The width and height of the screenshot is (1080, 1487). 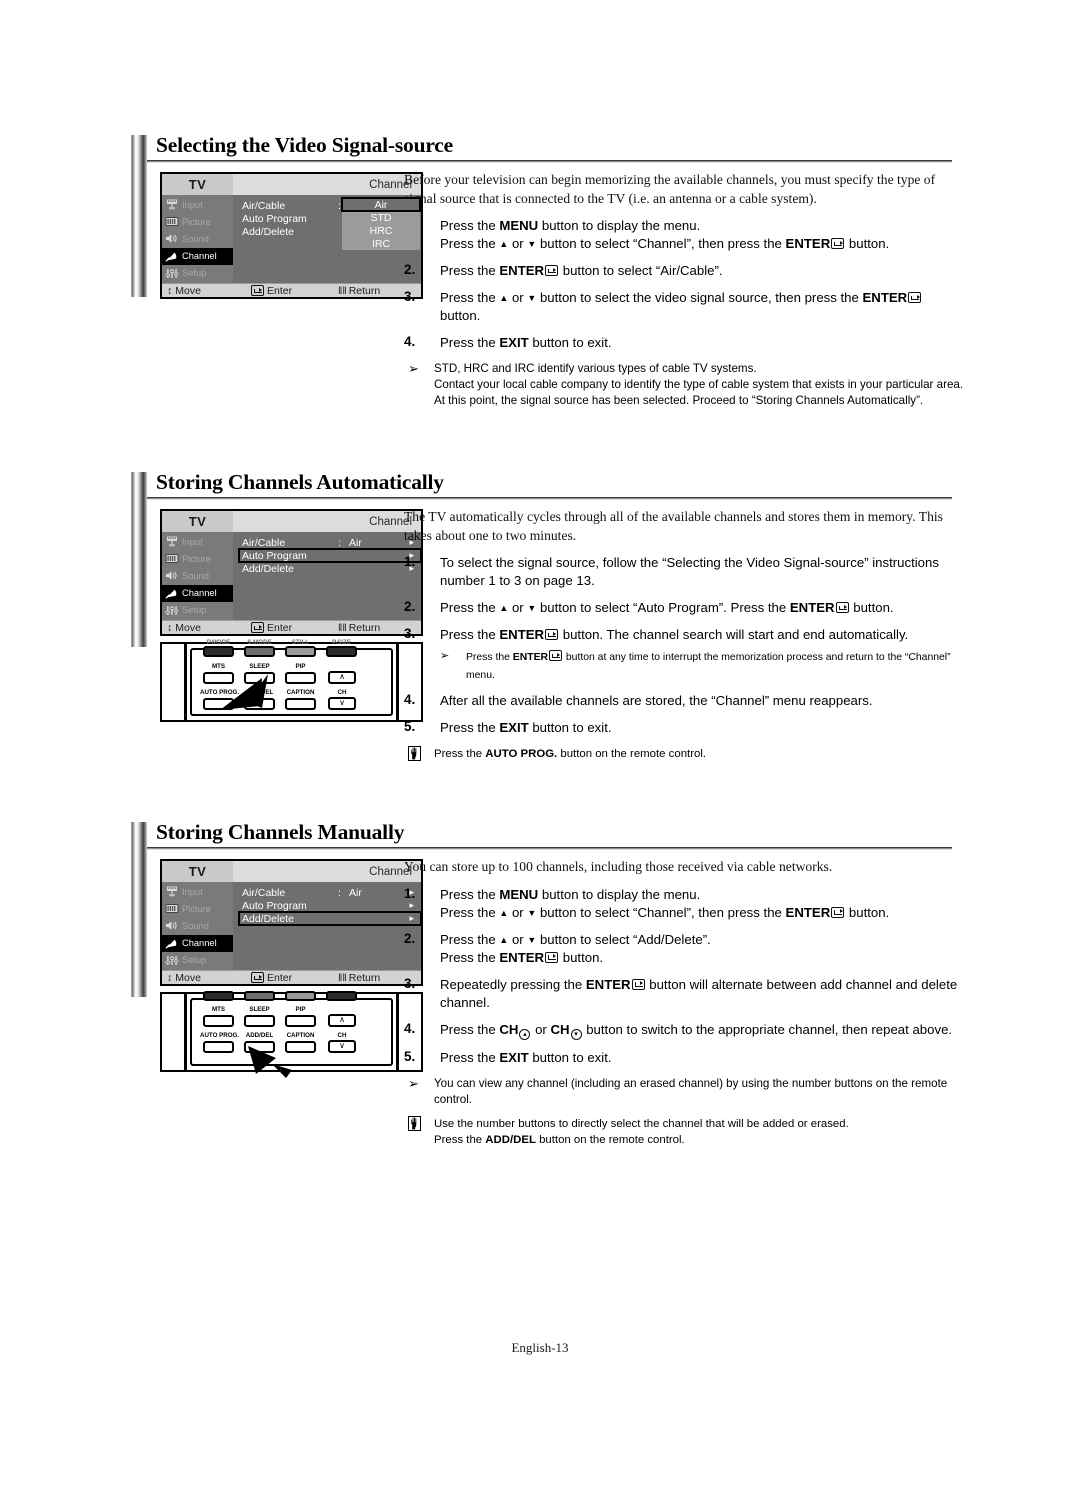 What do you see at coordinates (259, 1021) in the screenshot?
I see `remote-button-sleep` at bounding box center [259, 1021].